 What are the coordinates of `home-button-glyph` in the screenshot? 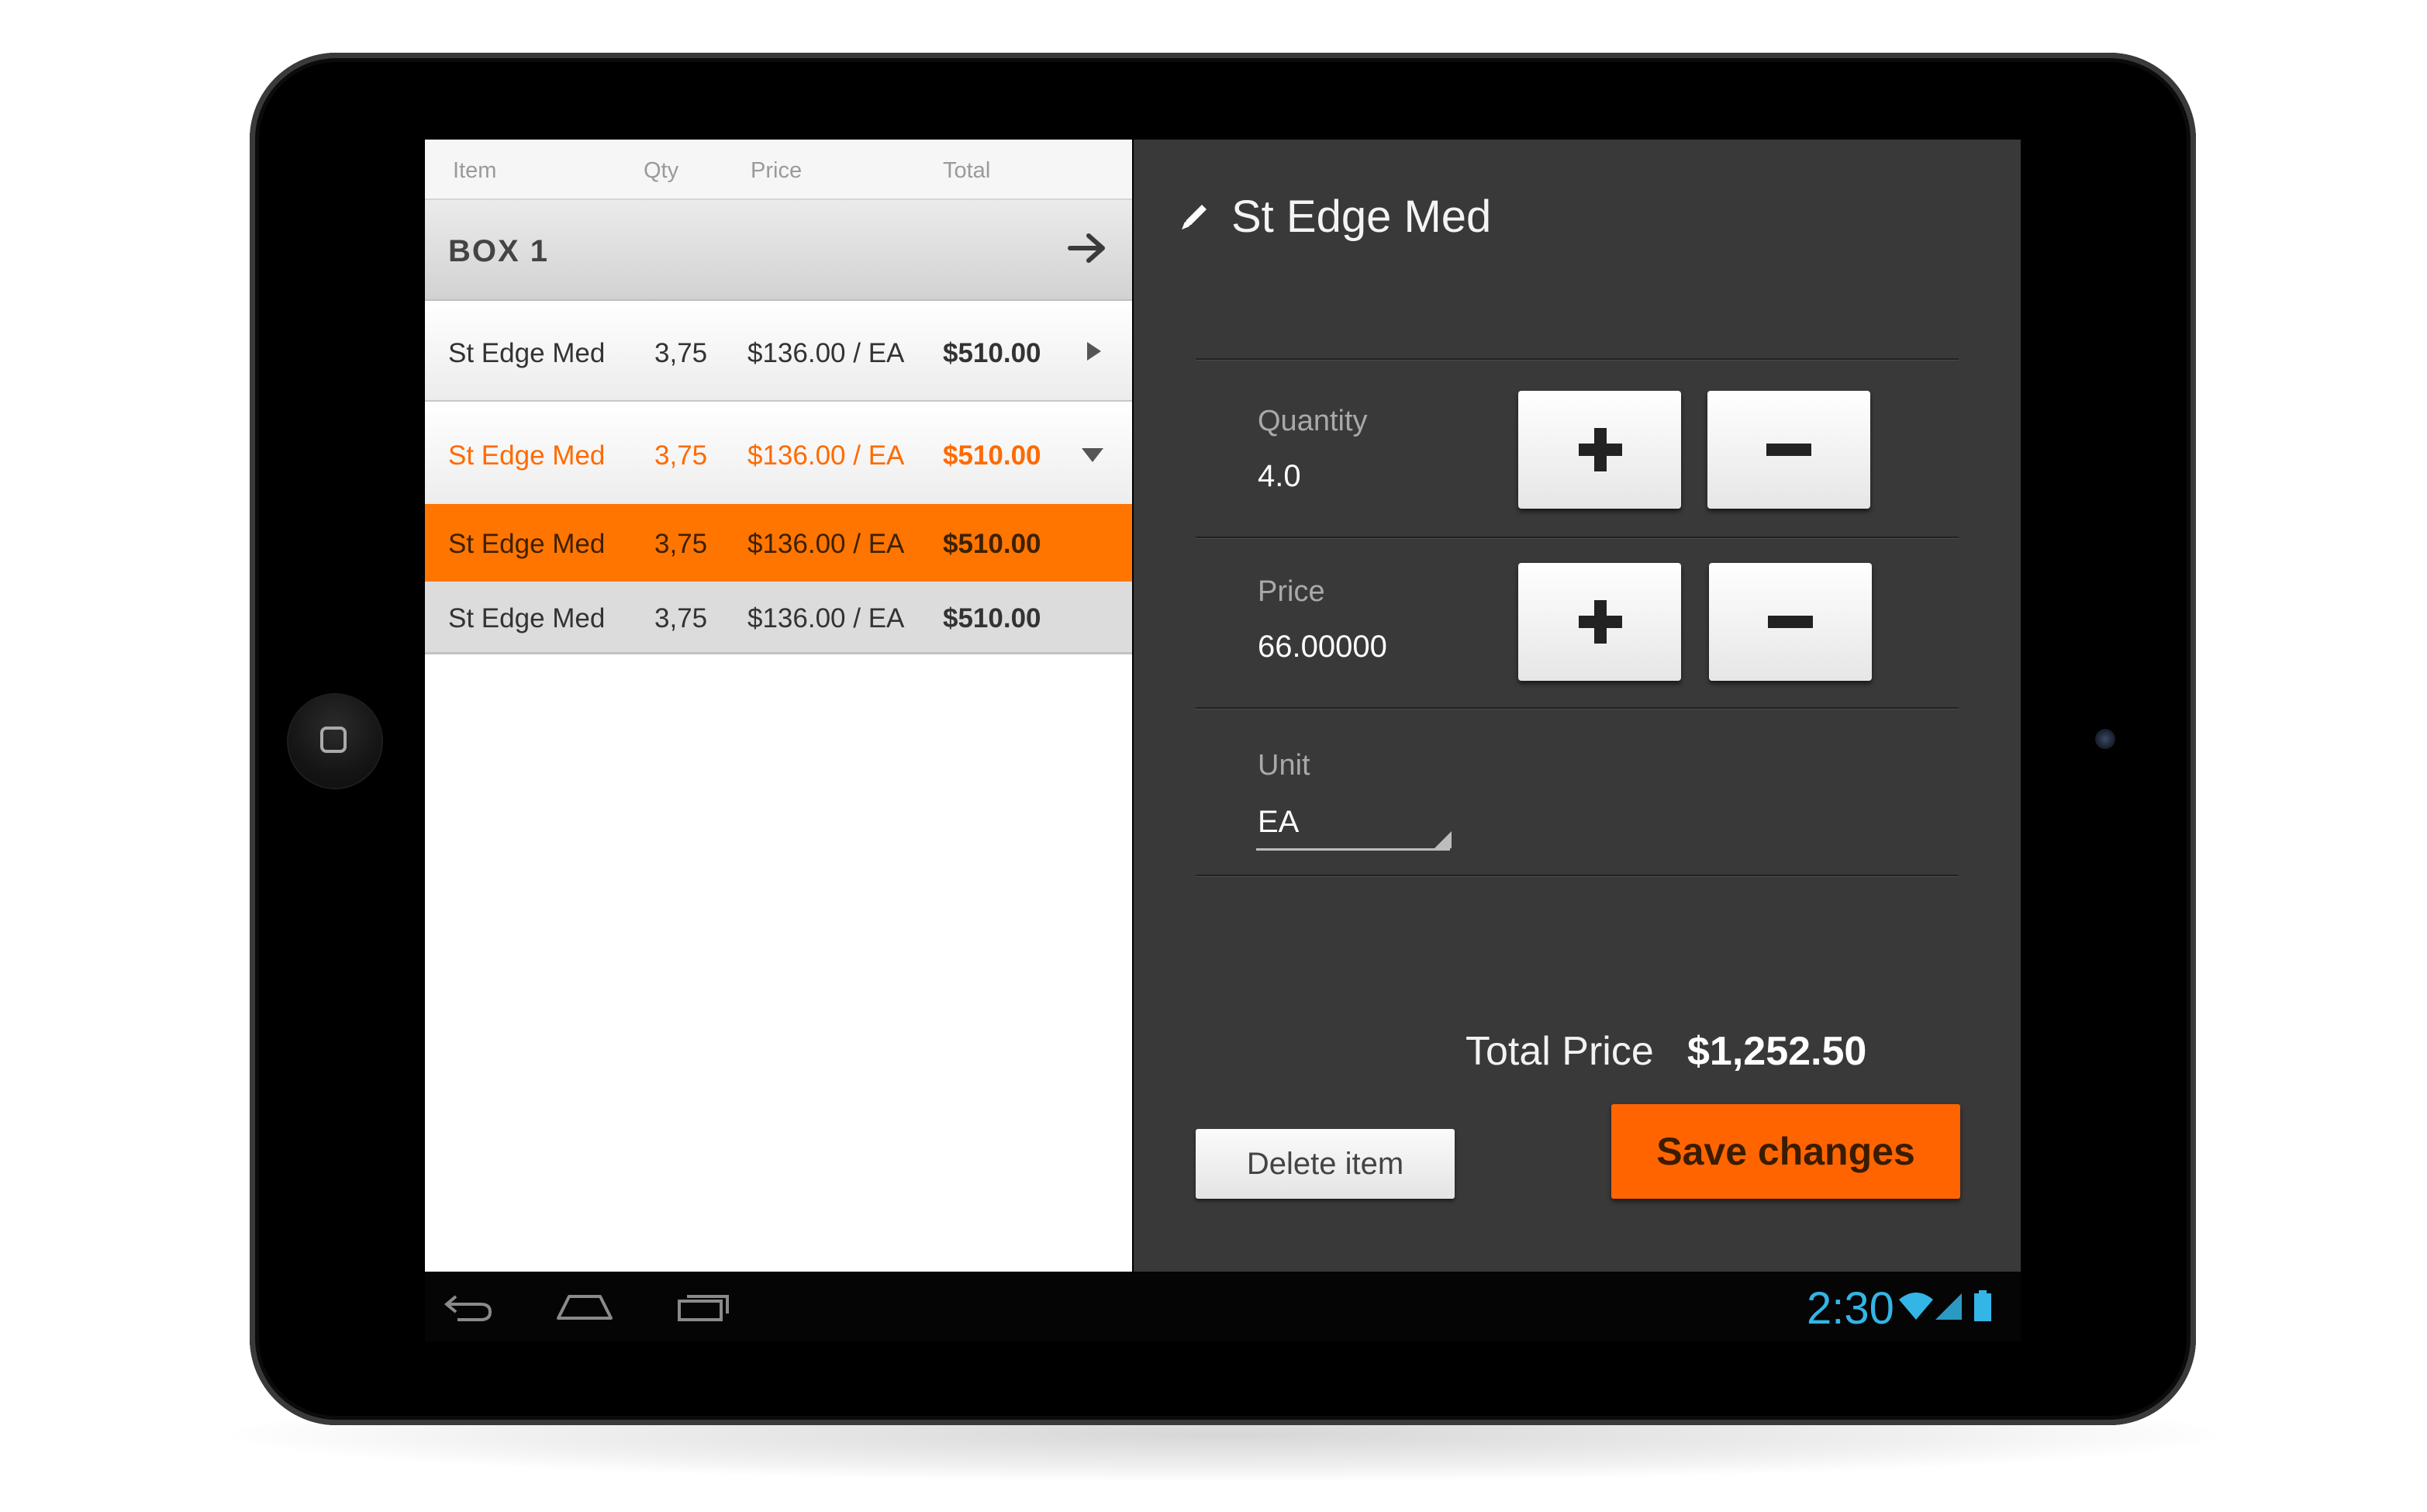 It's located at (333, 740).